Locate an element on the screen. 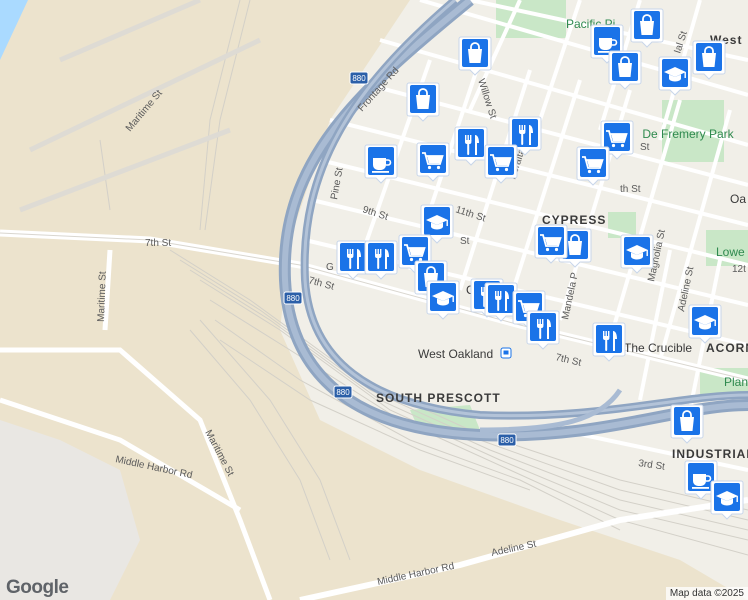  neighborhood-label: INDUSTRIAL is located at coordinates (710, 454).